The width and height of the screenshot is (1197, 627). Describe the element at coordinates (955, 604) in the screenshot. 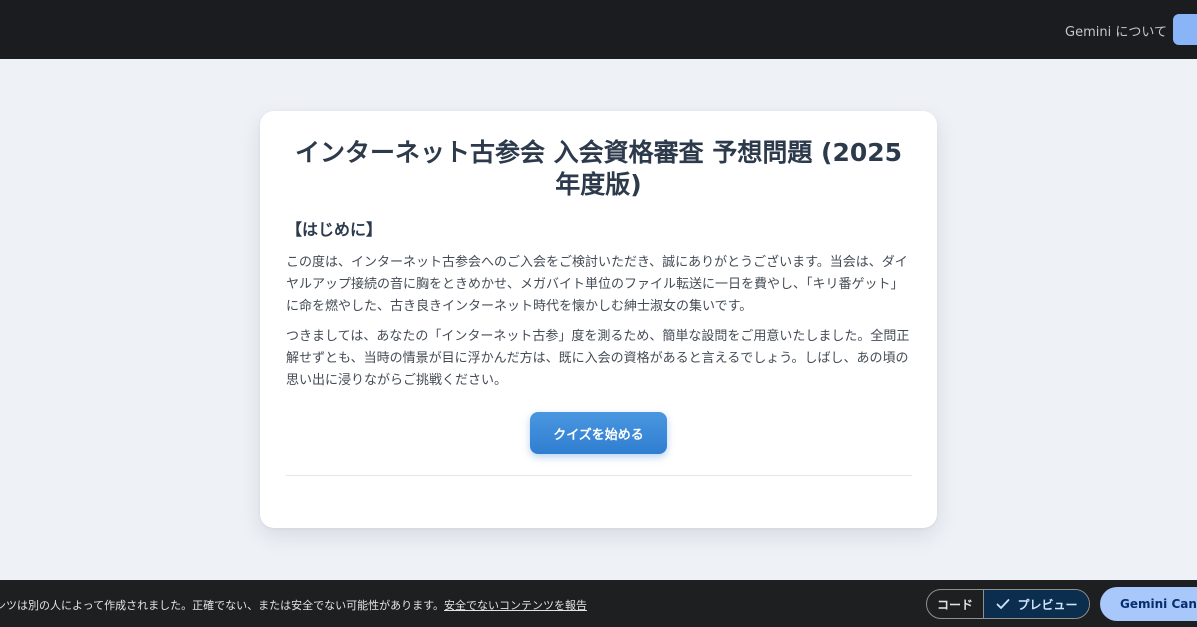

I see `tab-code: コード` at that location.